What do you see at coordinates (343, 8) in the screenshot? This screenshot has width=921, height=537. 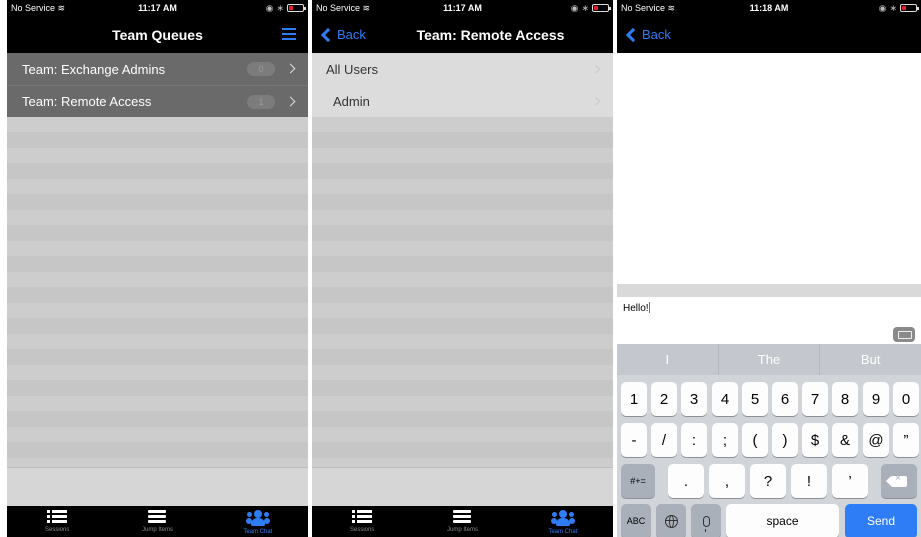 I see `carrier-label: No Service ≋` at bounding box center [343, 8].